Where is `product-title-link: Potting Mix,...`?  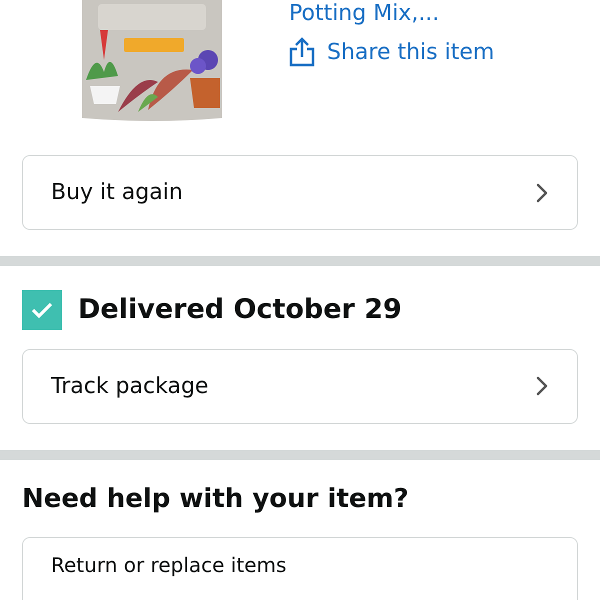
product-title-link: Potting Mix,... is located at coordinates (391, 14).